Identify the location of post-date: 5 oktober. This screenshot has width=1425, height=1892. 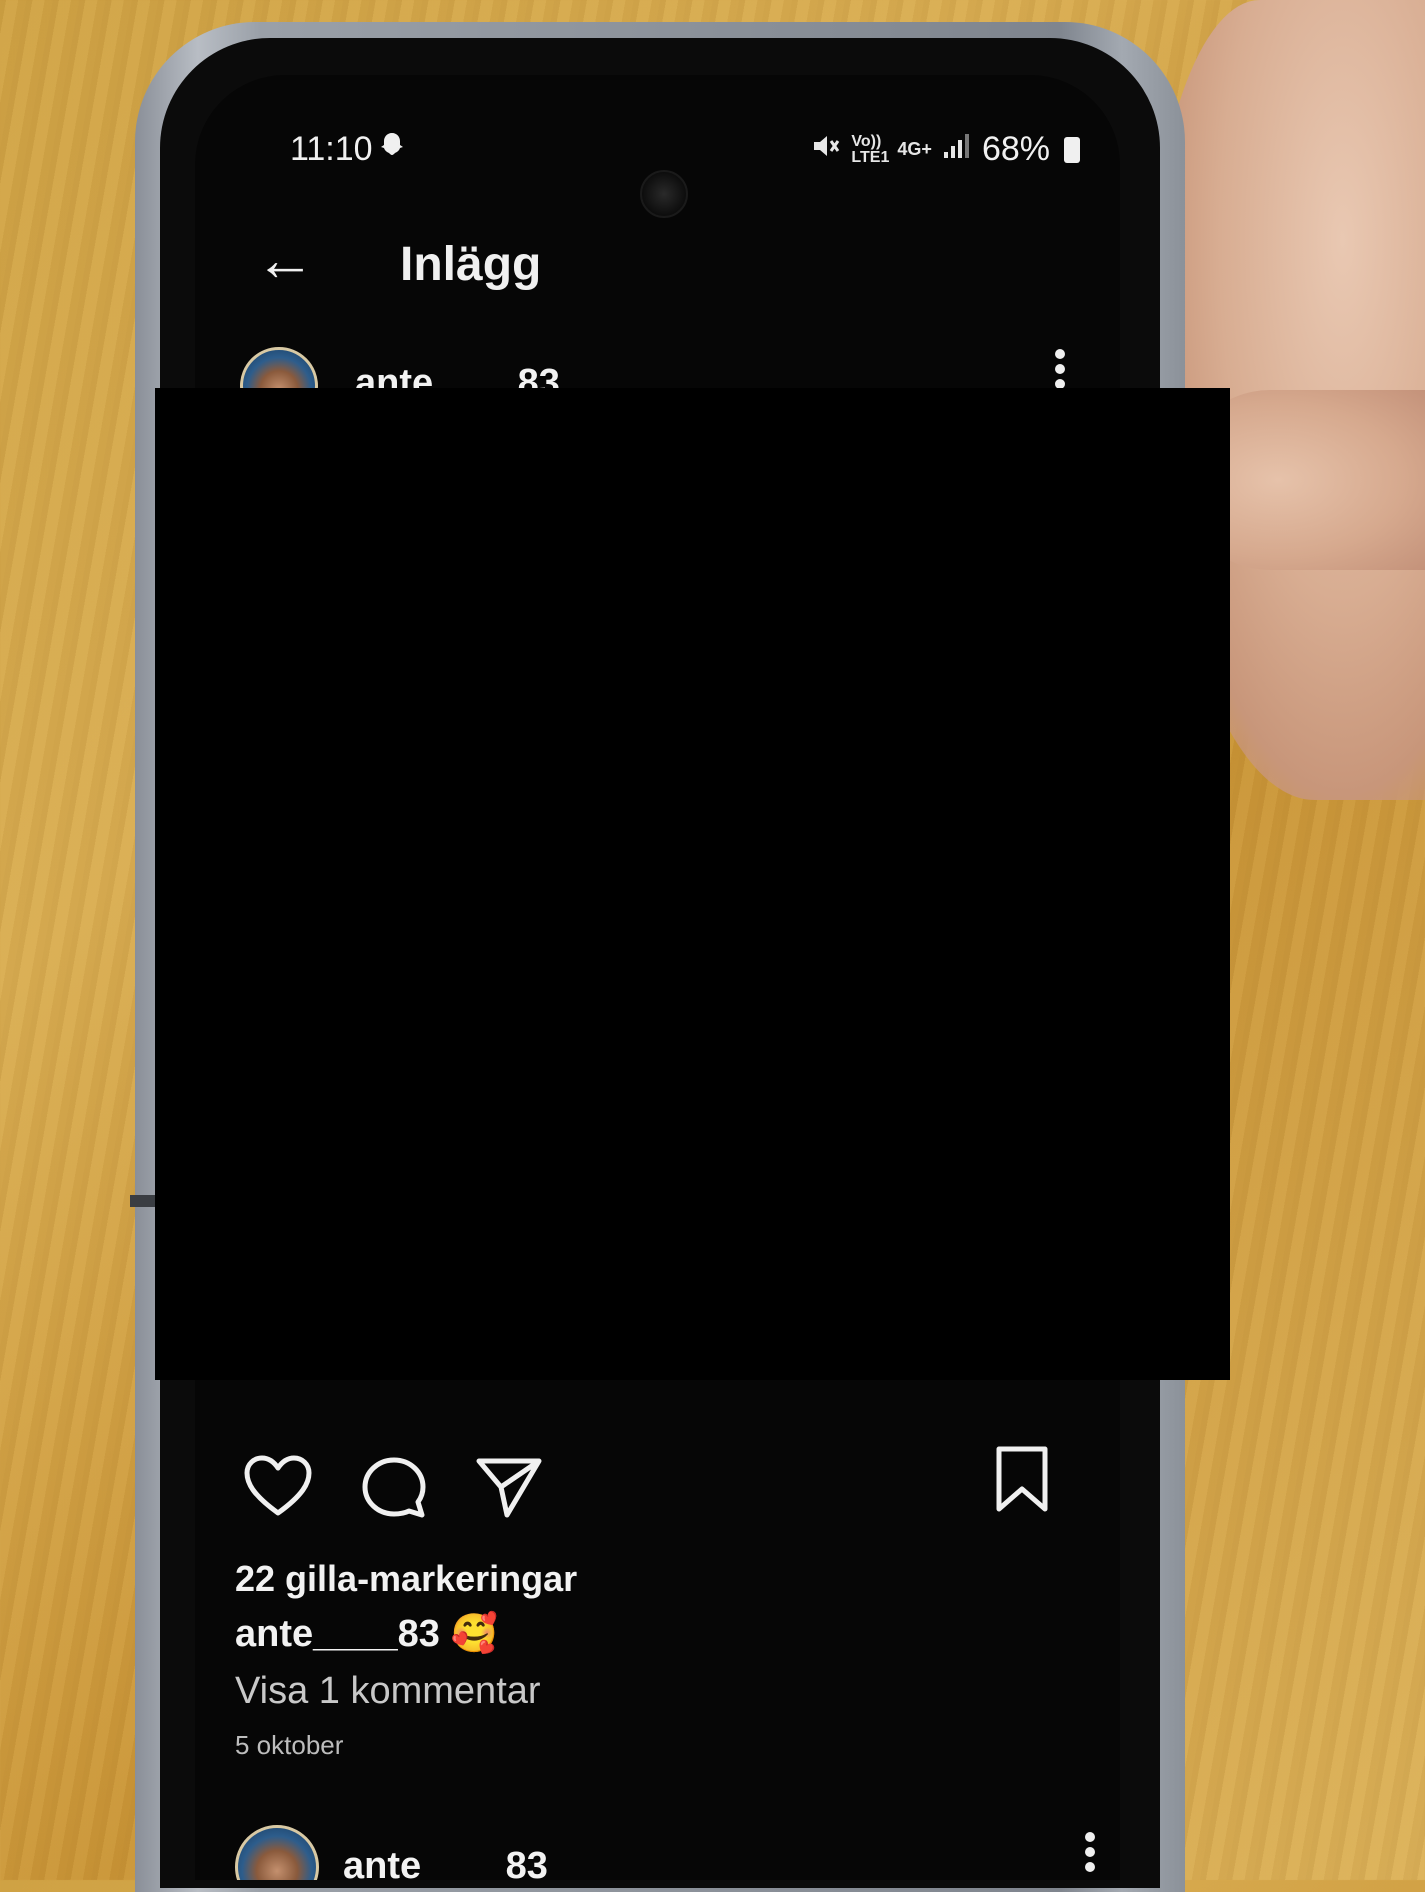
(289, 1745).